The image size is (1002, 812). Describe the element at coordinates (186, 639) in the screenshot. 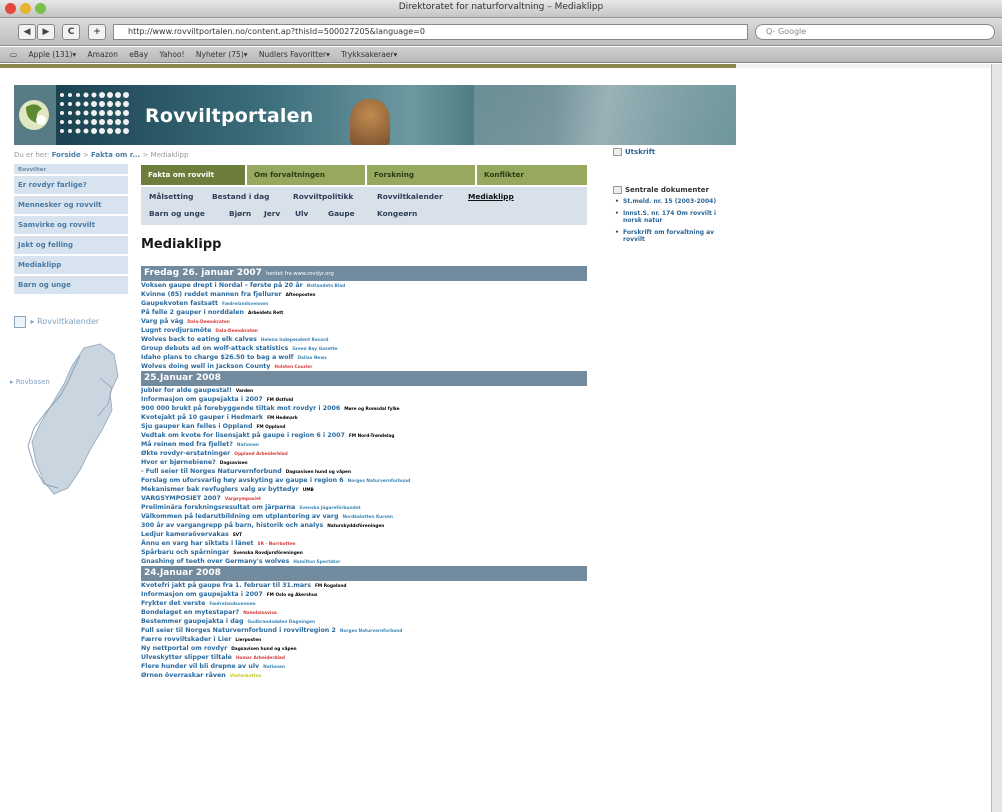

I see `clip-link: Færre rovviltskader i Lier` at that location.